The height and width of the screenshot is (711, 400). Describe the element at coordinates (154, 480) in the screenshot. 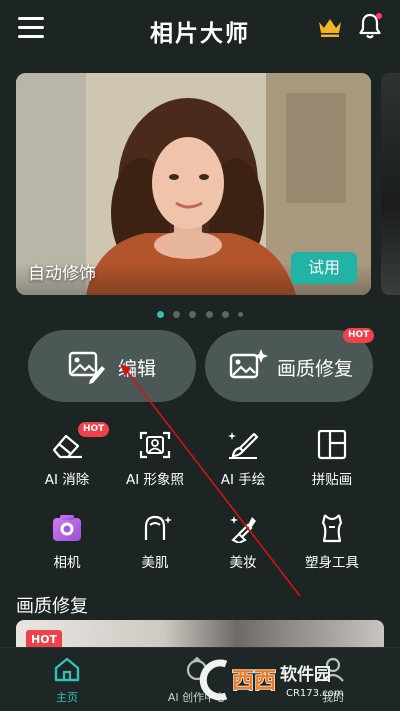

I see `tool-label: AI 形象照` at that location.